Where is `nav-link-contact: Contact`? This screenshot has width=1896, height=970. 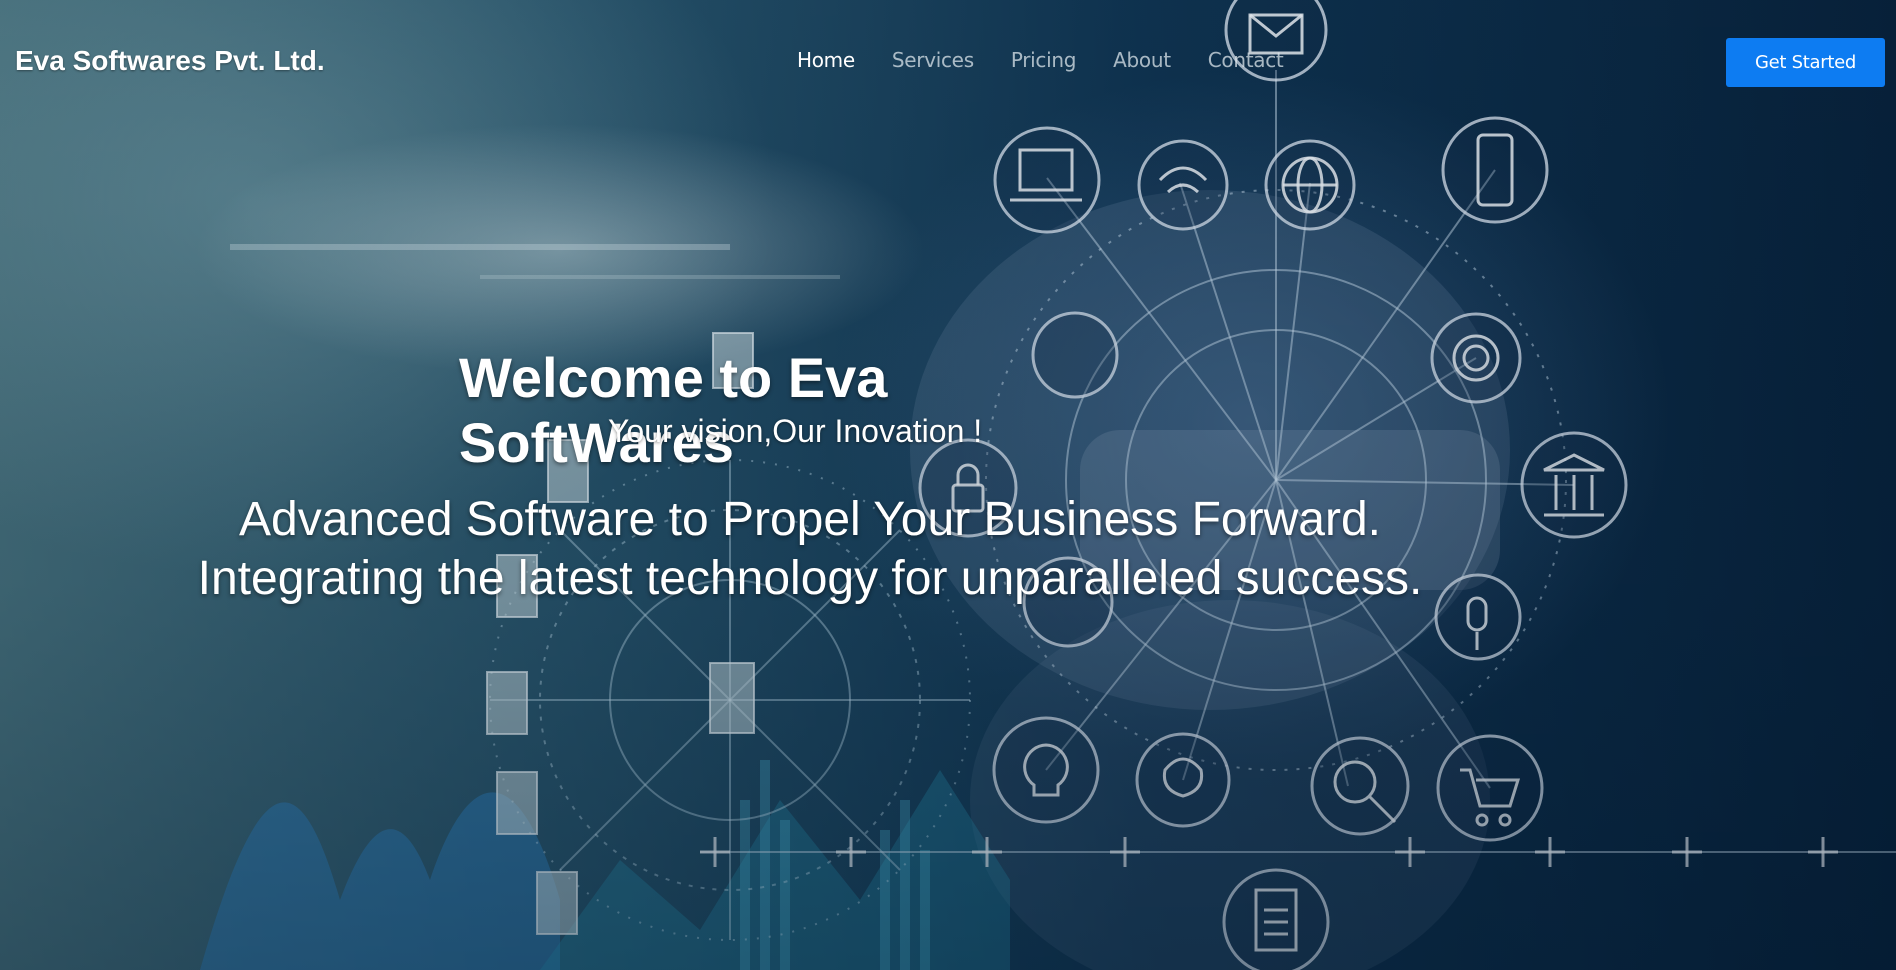
nav-link-contact: Contact is located at coordinates (1246, 60).